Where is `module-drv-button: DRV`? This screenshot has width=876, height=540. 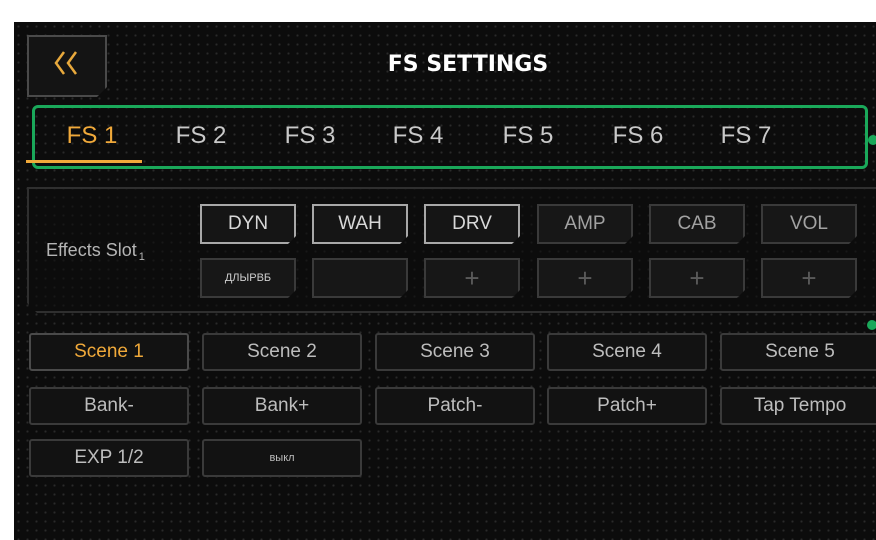 module-drv-button: DRV is located at coordinates (472, 224).